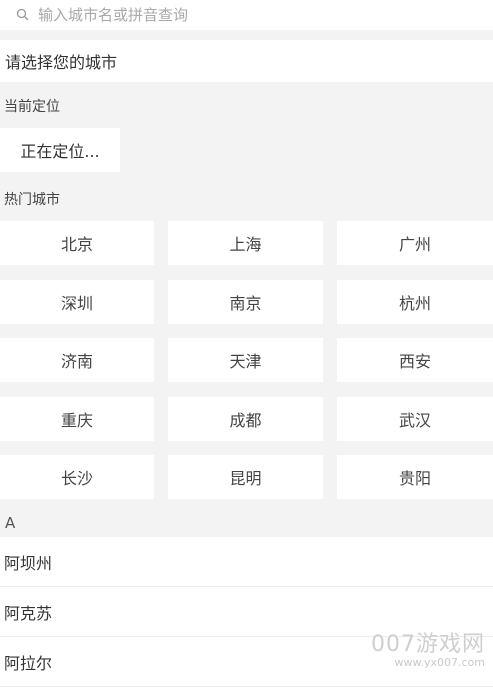  Describe the element at coordinates (245, 243) in the screenshot. I see `hot-city-button: 上海` at that location.